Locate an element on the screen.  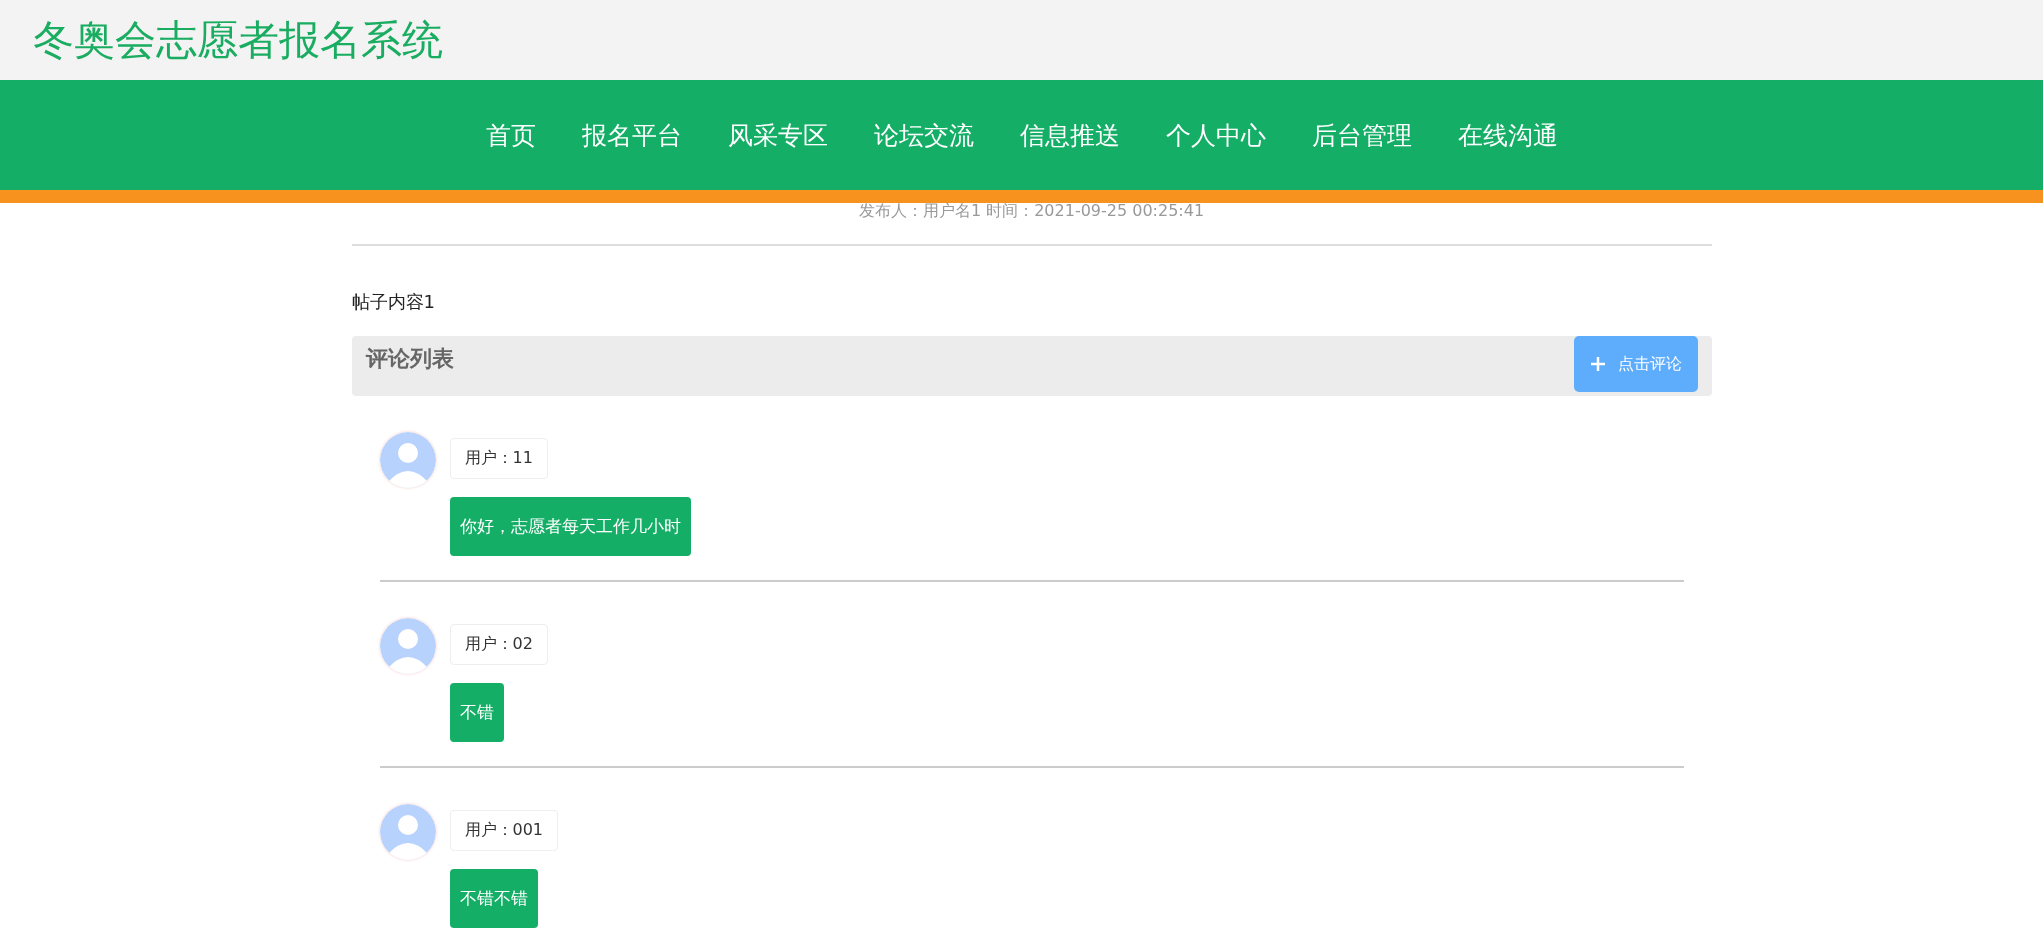
nav-link: 风采专区 is located at coordinates (777, 135).